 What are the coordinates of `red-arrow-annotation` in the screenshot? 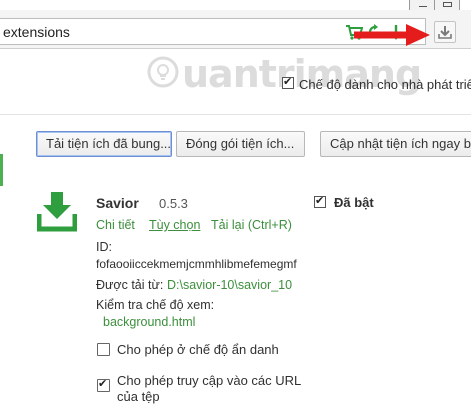 It's located at (392, 35).